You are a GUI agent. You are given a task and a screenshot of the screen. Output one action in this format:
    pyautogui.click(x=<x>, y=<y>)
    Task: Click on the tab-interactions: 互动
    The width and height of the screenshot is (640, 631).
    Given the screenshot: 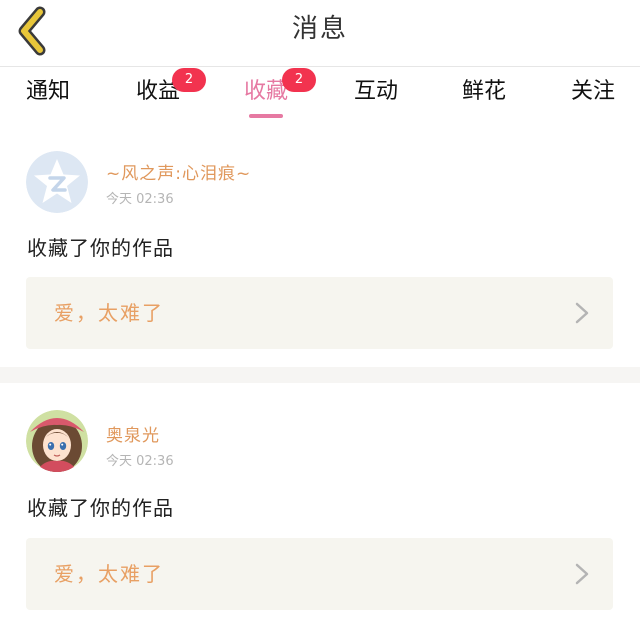 What is the action you would take?
    pyautogui.click(x=376, y=97)
    